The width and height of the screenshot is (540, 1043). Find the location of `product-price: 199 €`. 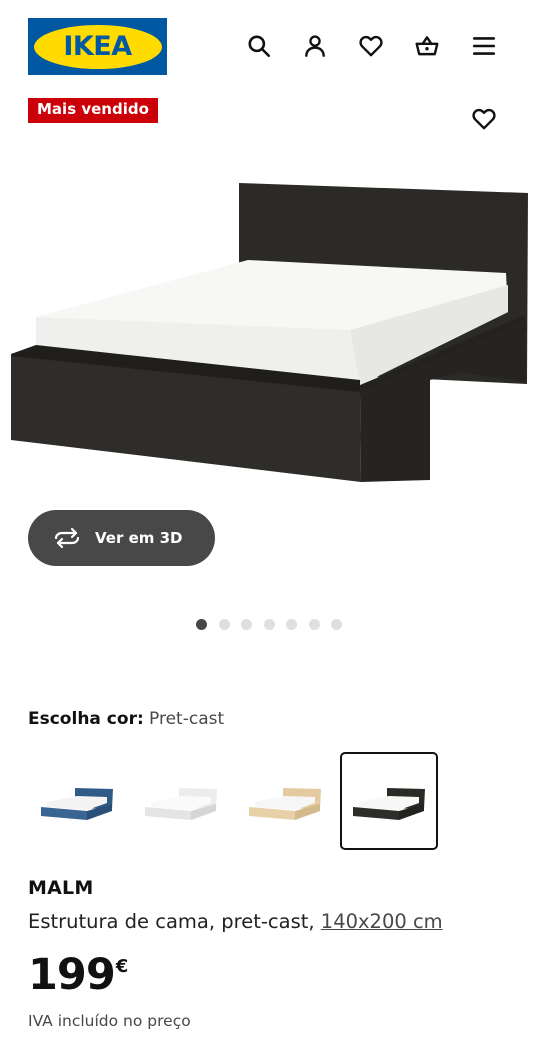

product-price: 199 € is located at coordinates (78, 975).